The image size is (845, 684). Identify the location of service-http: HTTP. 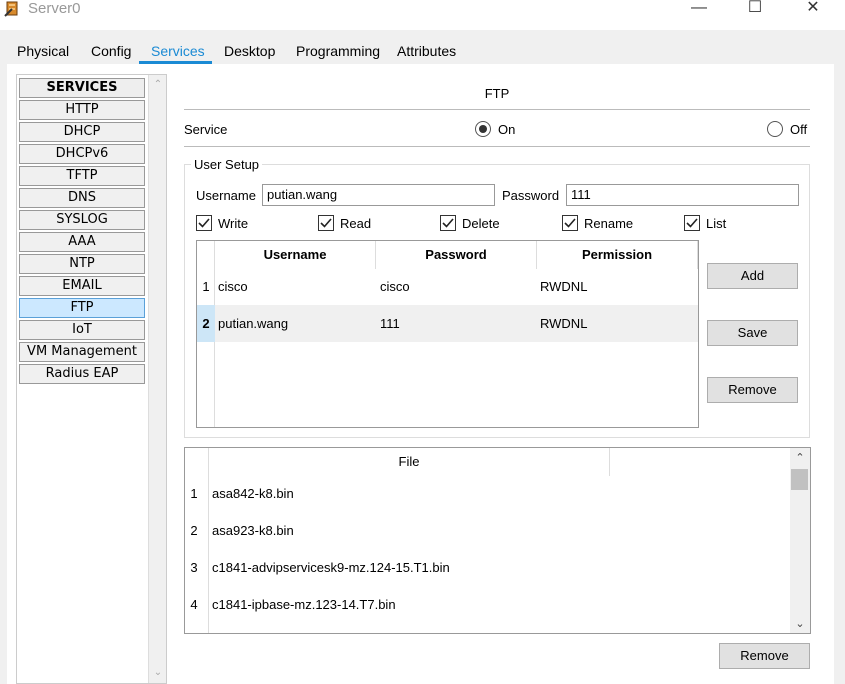
(82, 110).